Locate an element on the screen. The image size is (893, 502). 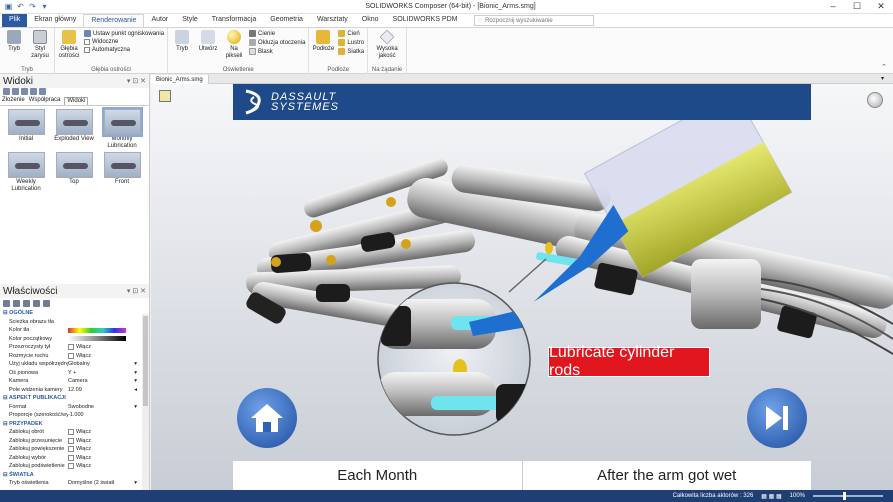
property-row: Ścieżka obrazu tła is located at coordinates (74, 322).